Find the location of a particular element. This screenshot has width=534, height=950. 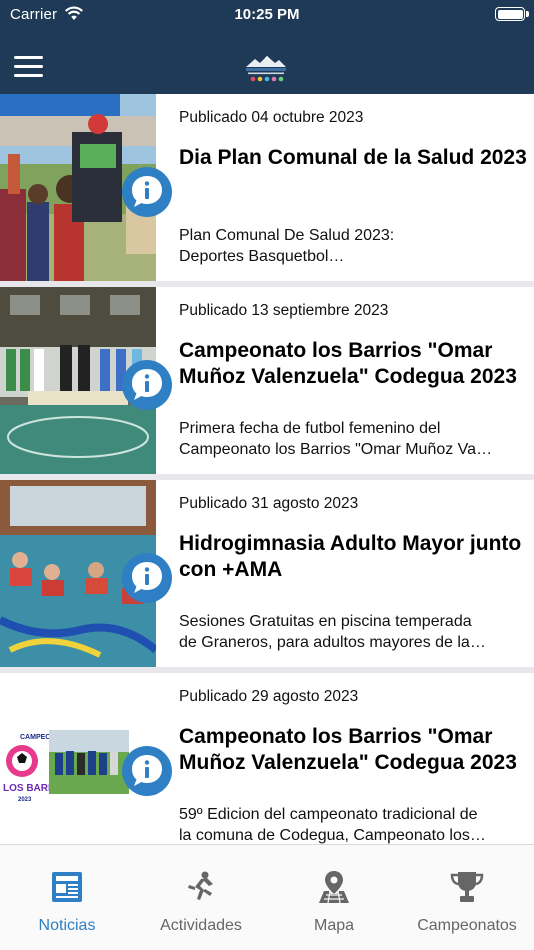

svg-text: 2023 is located at coordinates (25, 800).